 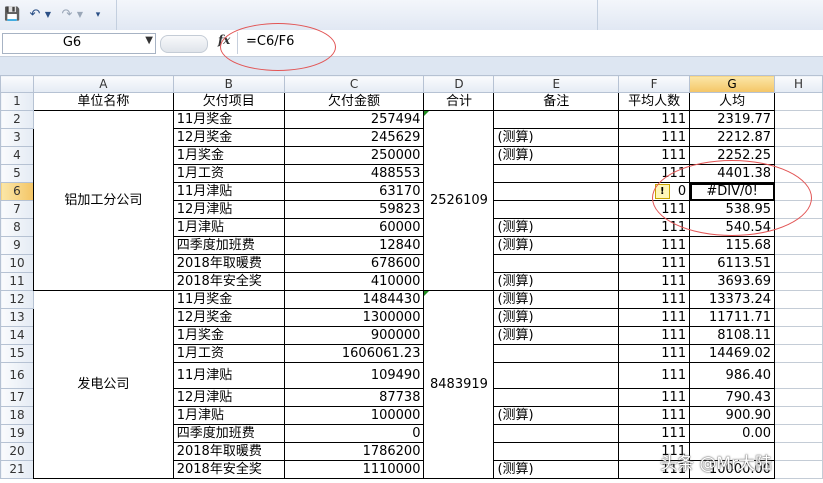 What do you see at coordinates (67, 15) in the screenshot?
I see `redo-icon: ↷` at bounding box center [67, 15].